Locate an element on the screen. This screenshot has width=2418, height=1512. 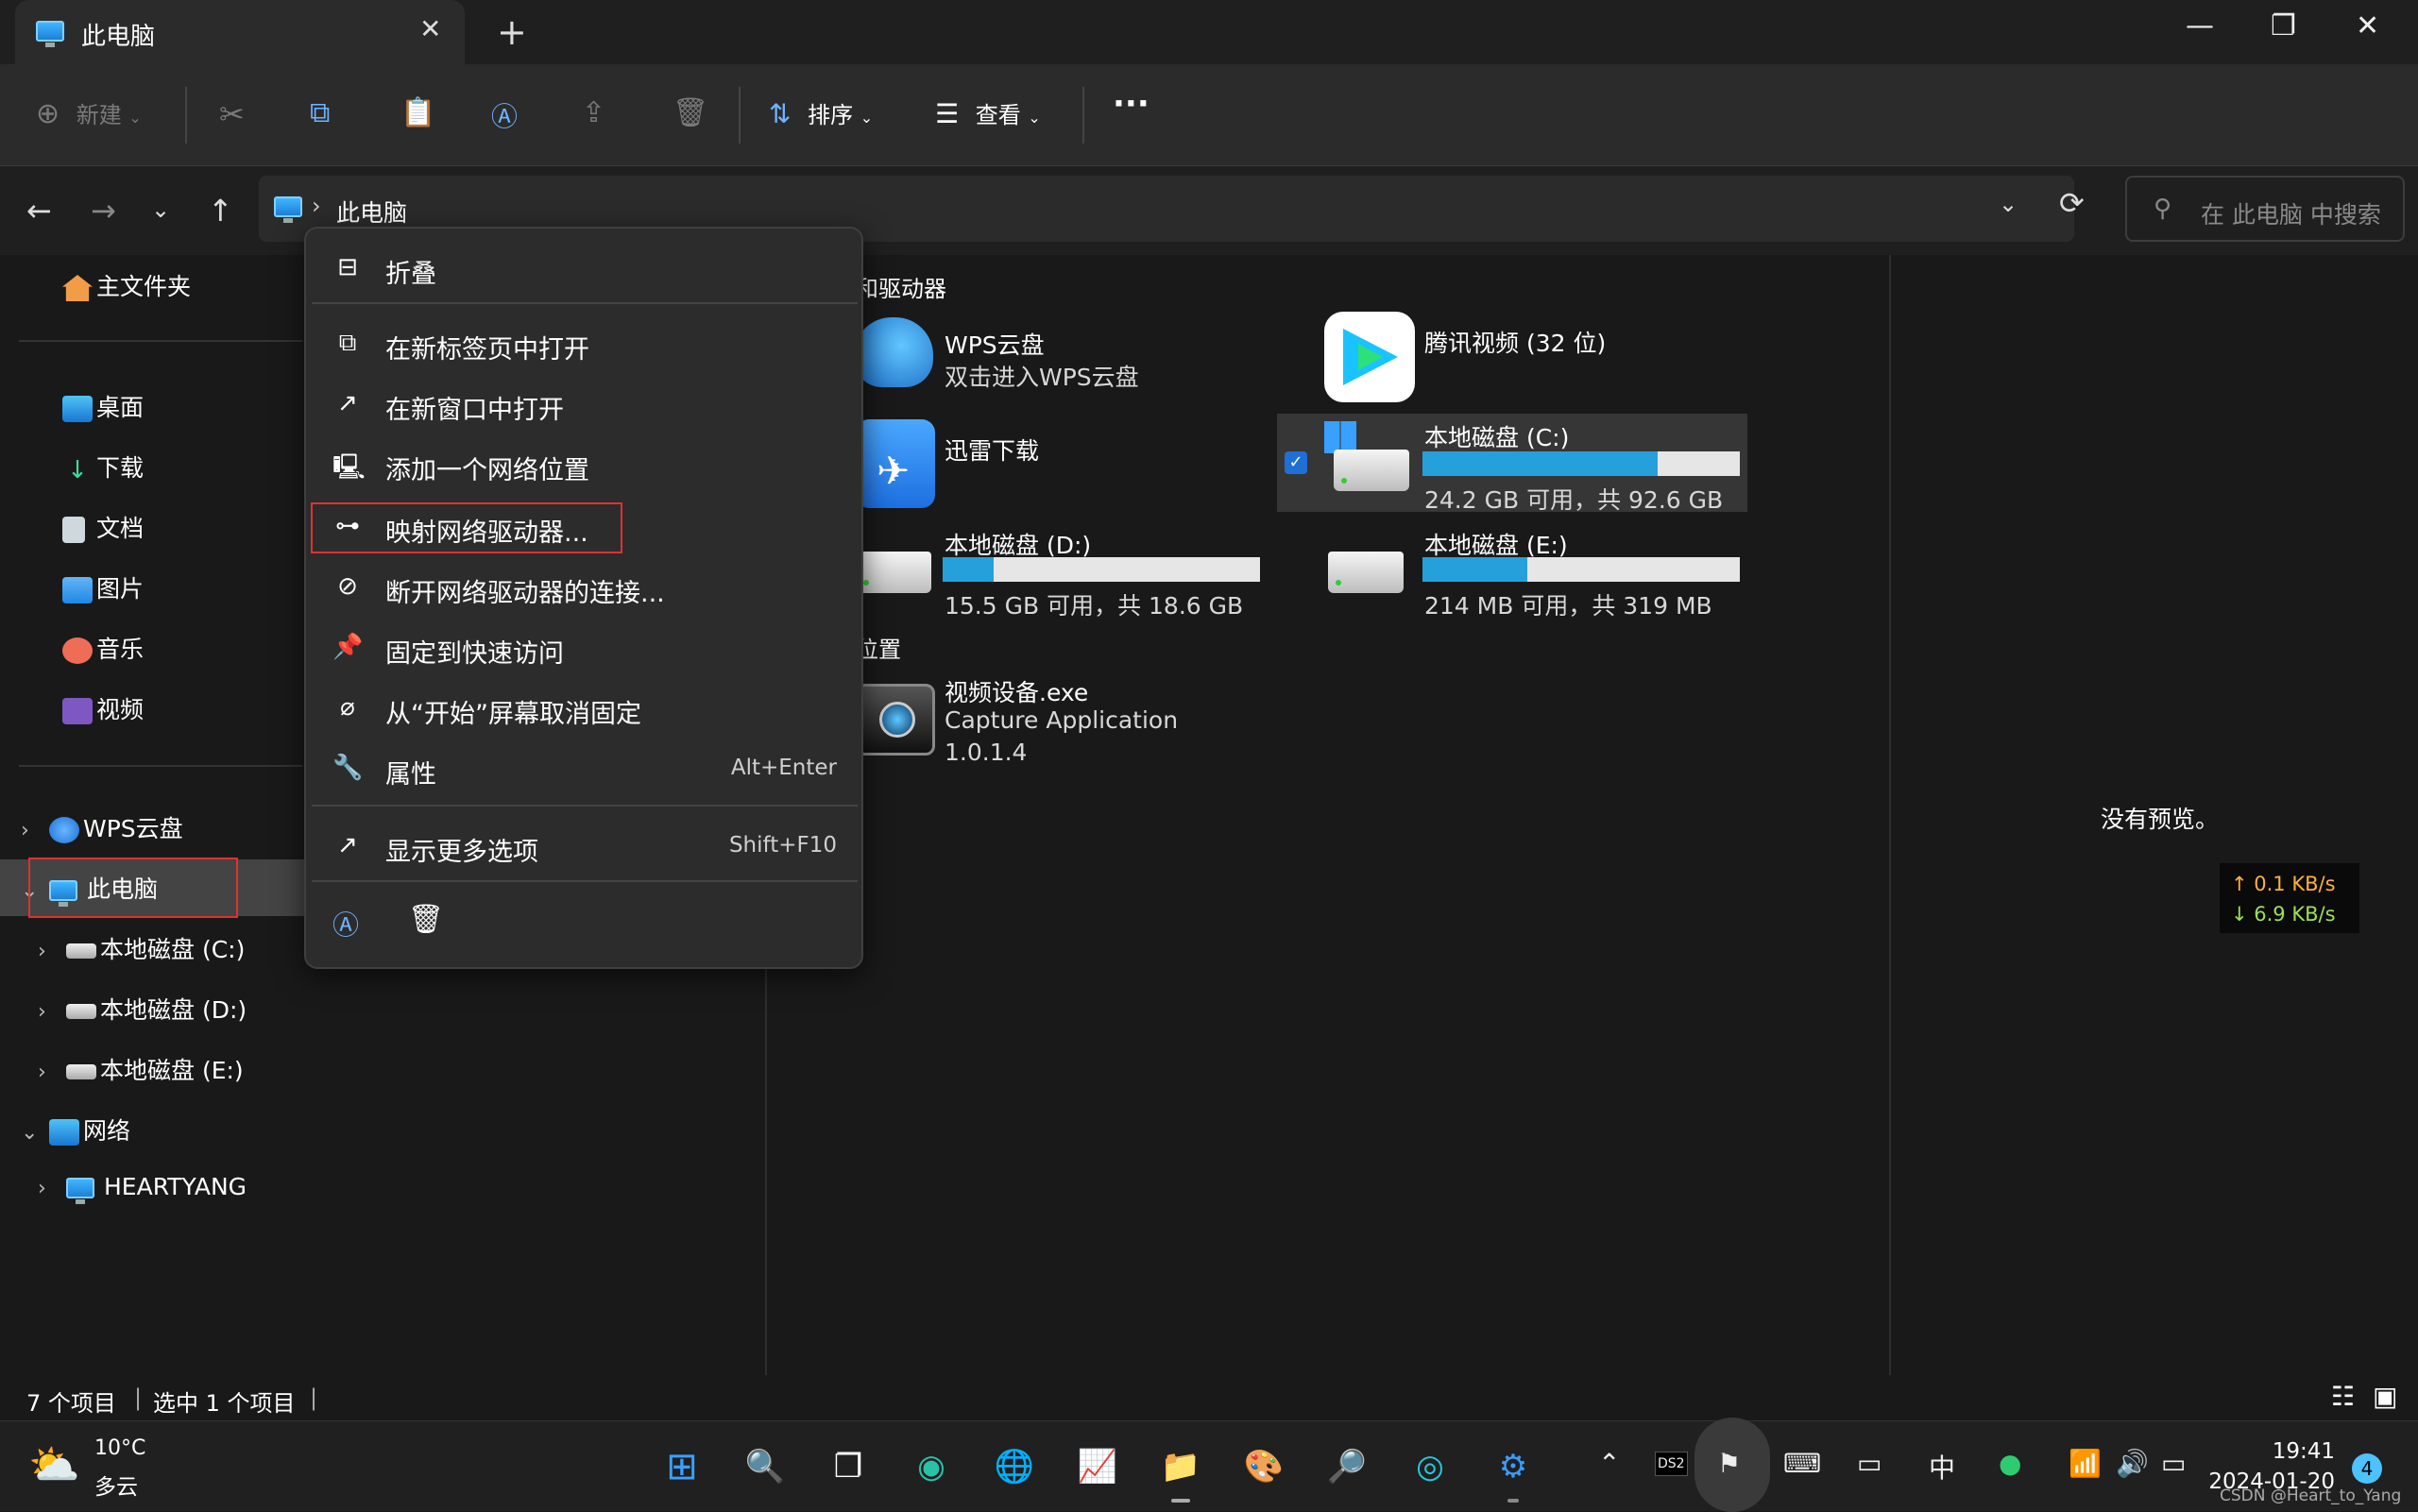
search-icon: 🔍 is located at coordinates (765, 1466).